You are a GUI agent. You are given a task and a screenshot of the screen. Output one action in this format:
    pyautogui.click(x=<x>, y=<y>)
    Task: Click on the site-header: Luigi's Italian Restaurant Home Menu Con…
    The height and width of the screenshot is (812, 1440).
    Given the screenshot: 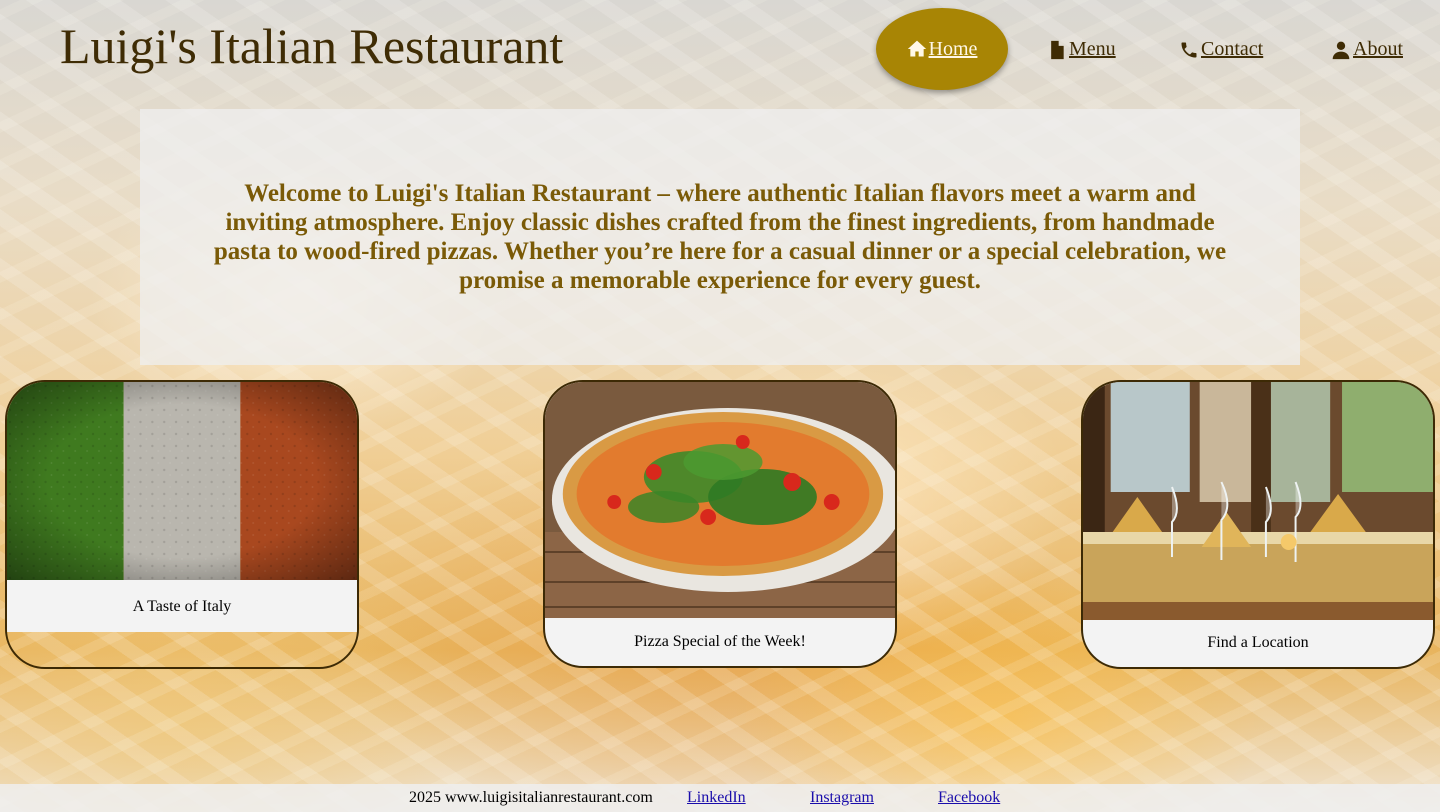 What is the action you would take?
    pyautogui.click(x=720, y=48)
    